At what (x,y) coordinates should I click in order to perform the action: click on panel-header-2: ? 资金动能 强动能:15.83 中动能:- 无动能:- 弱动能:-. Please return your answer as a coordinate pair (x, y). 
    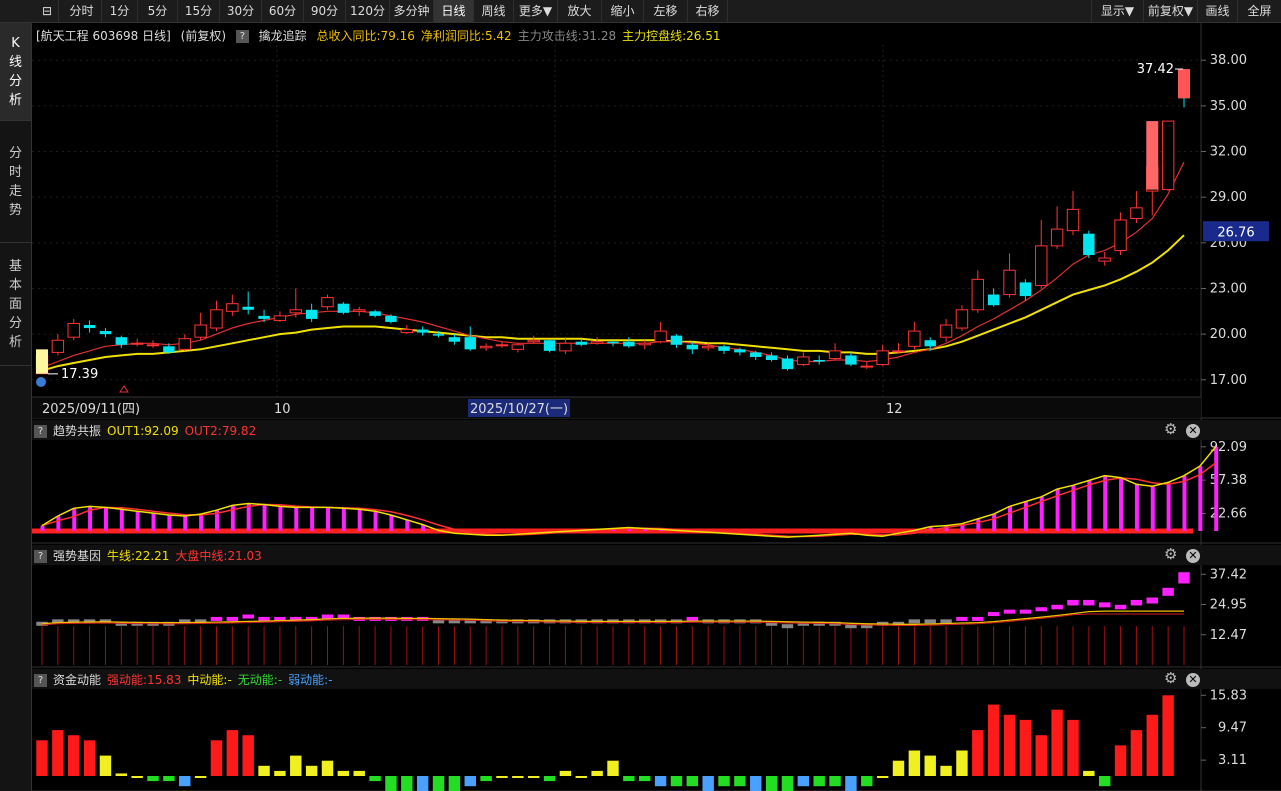
    Looking at the image, I should click on (186, 680).